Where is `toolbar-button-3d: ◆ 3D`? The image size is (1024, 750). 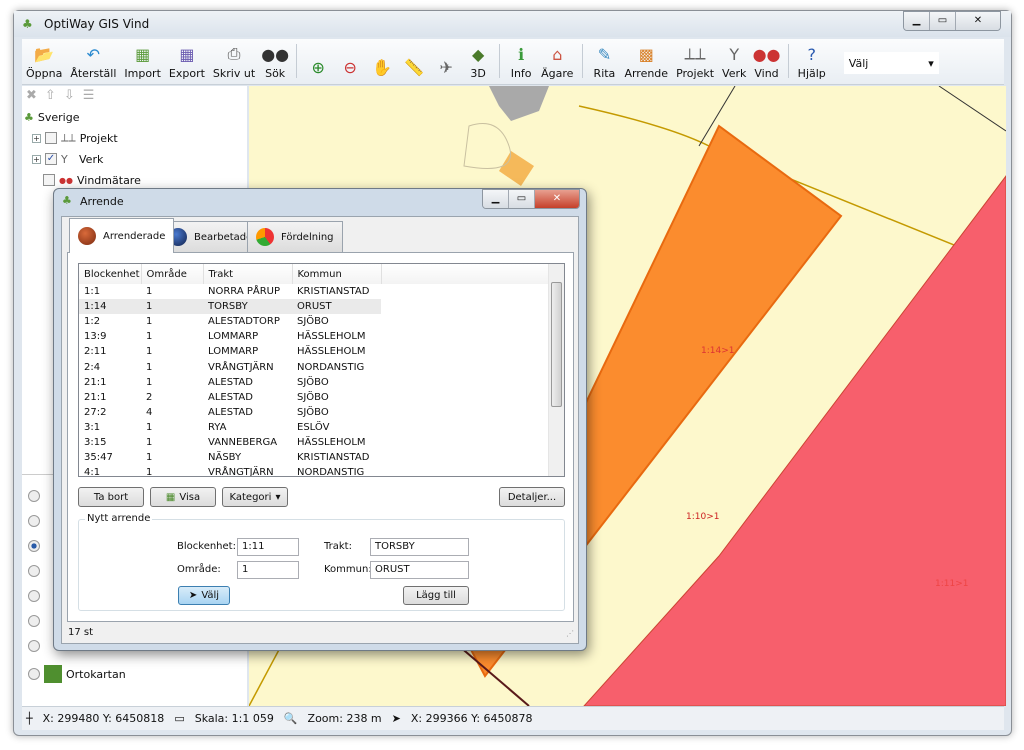
toolbar-button-3d: ◆ 3D is located at coordinates (478, 63).